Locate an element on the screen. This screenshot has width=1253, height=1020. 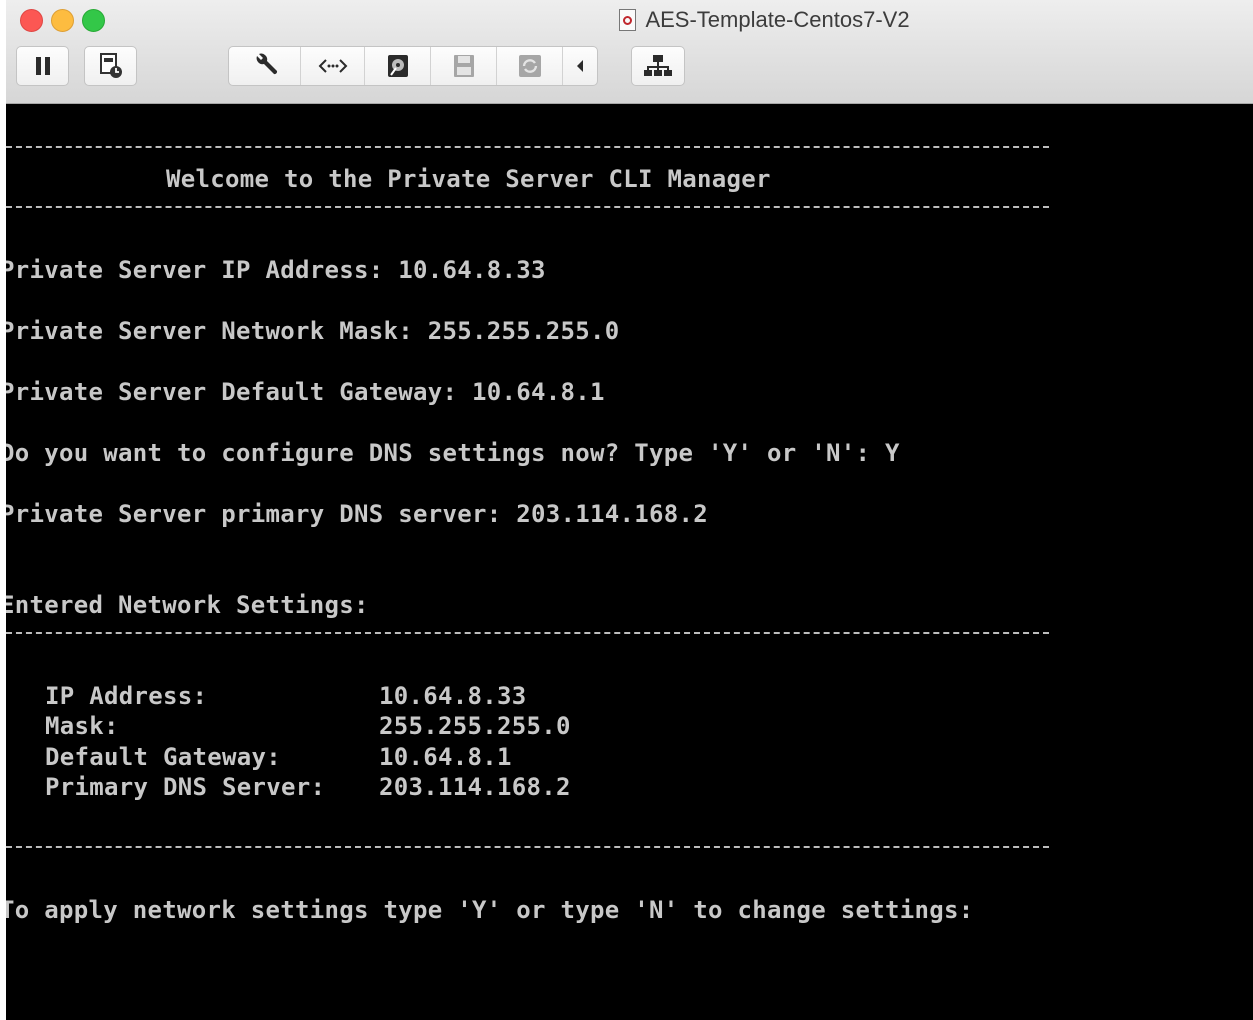
toolbar-group is located at coordinates (413, 66).